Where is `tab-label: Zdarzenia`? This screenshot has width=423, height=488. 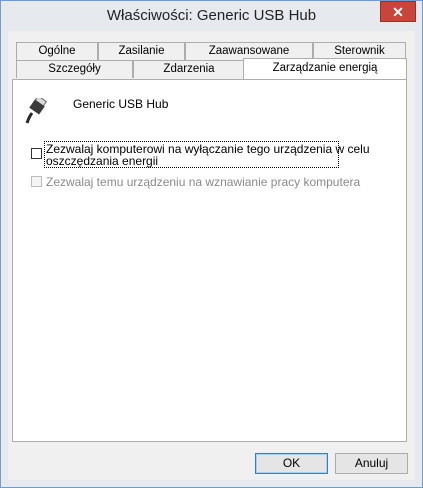 tab-label: Zdarzenia is located at coordinates (189, 69).